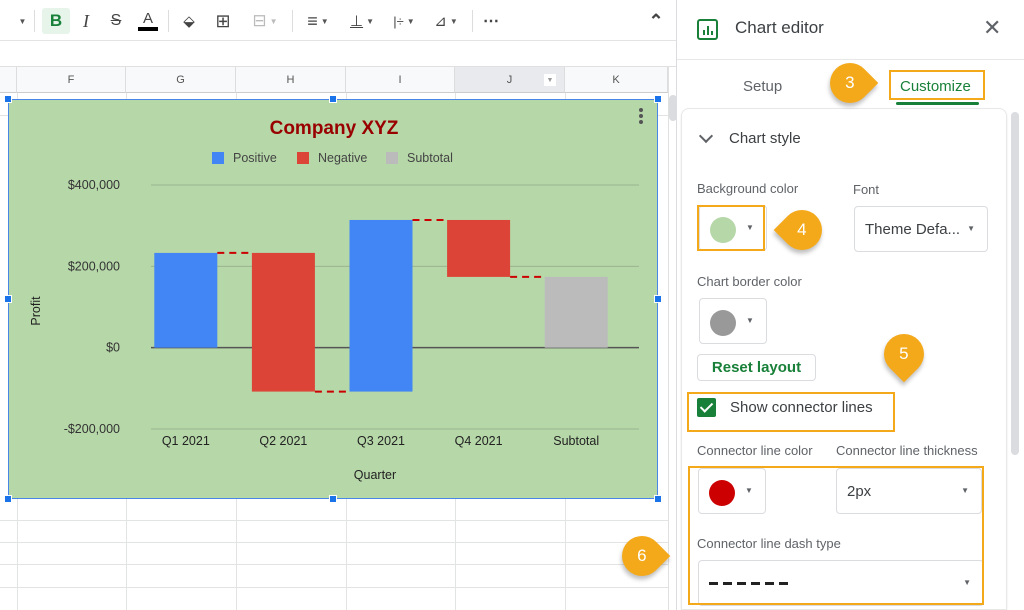  I want to click on font-select: Theme Defa... ▼, so click(921, 229).